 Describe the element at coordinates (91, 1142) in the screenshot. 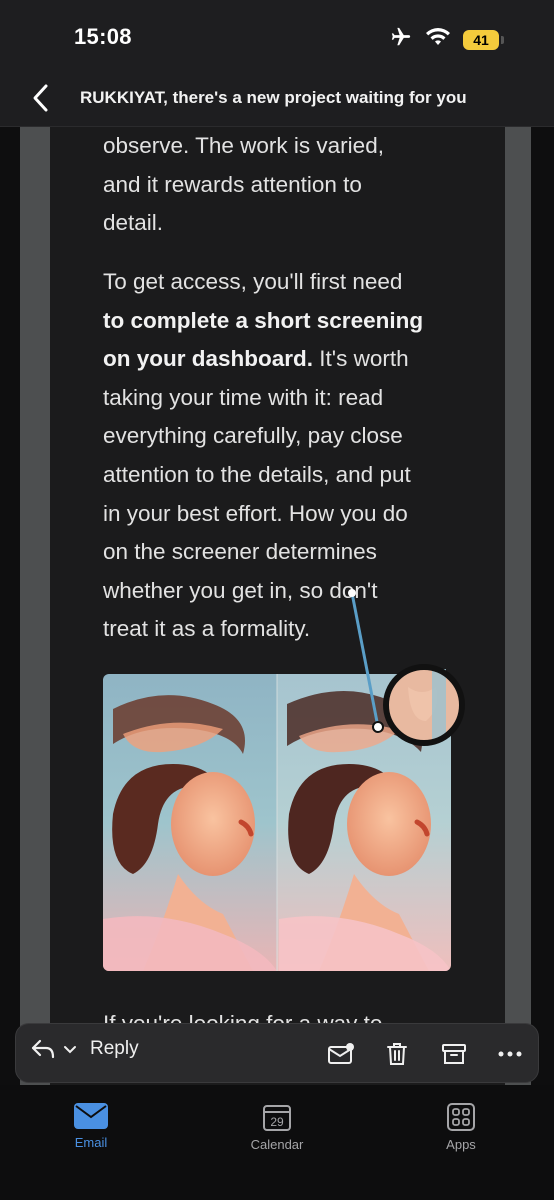

I see `tab-label: Email` at that location.